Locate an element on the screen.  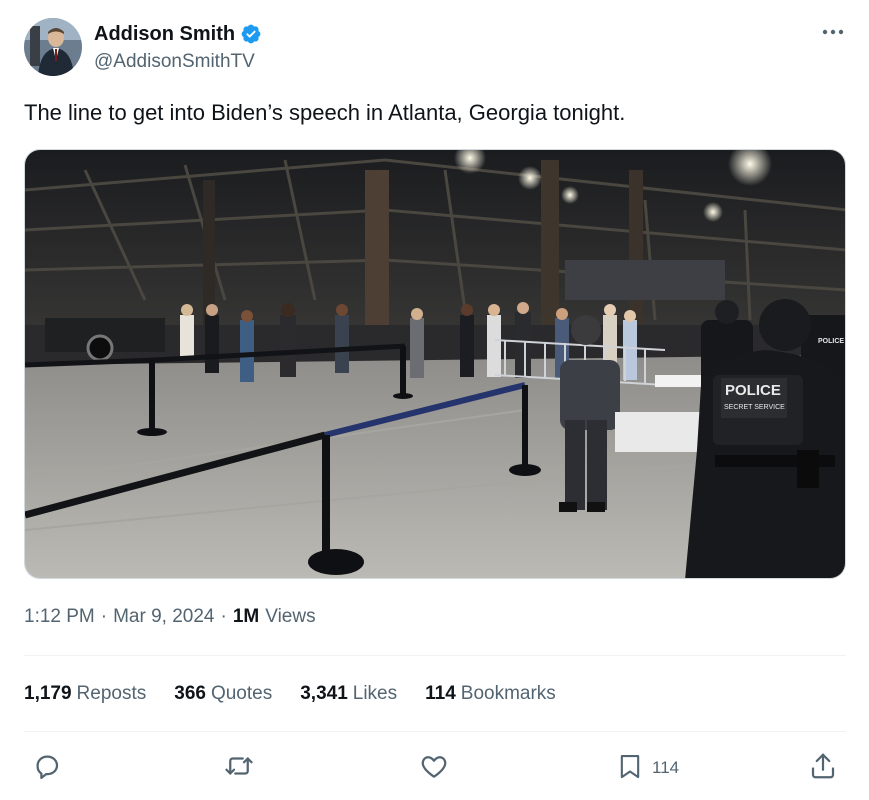
bookmarks-label: Bookmarks is located at coordinates (508, 693).